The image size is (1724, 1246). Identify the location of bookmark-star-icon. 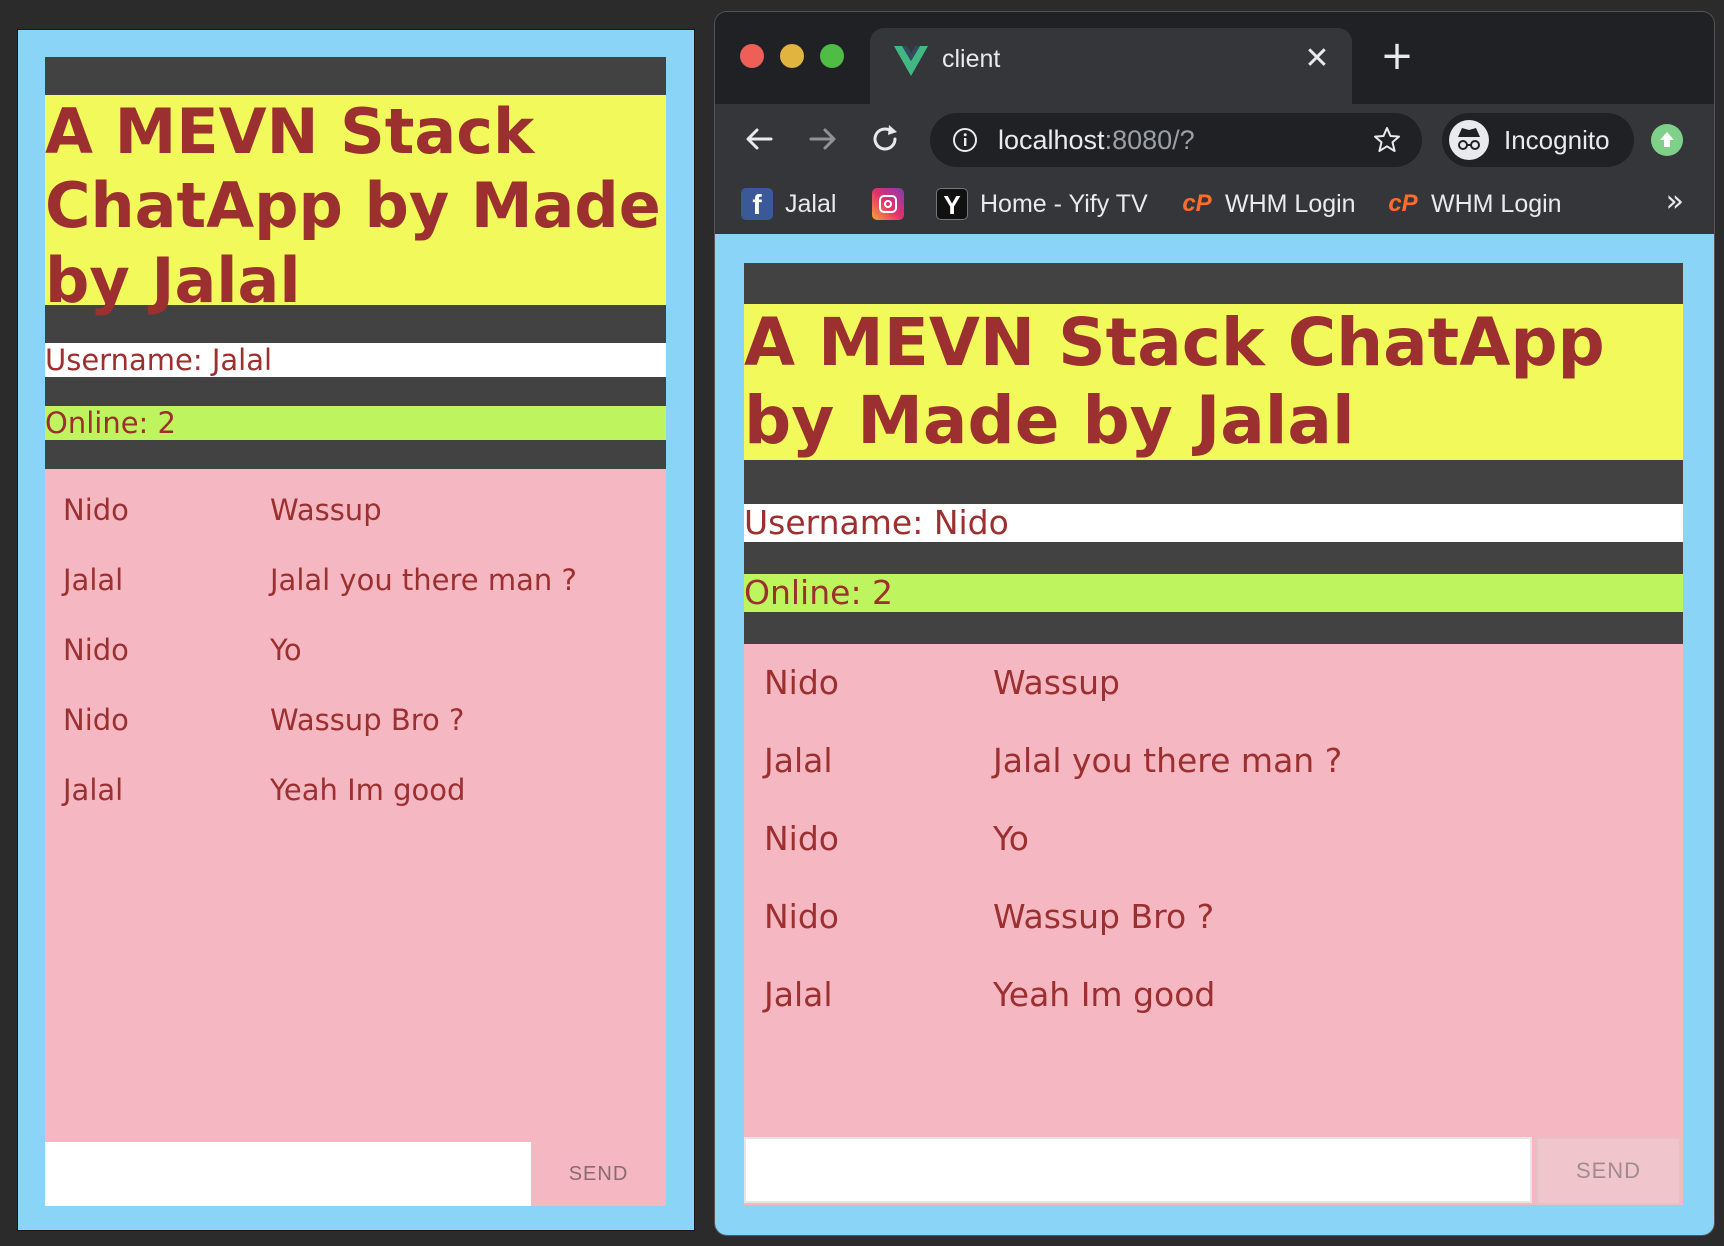
(1387, 140).